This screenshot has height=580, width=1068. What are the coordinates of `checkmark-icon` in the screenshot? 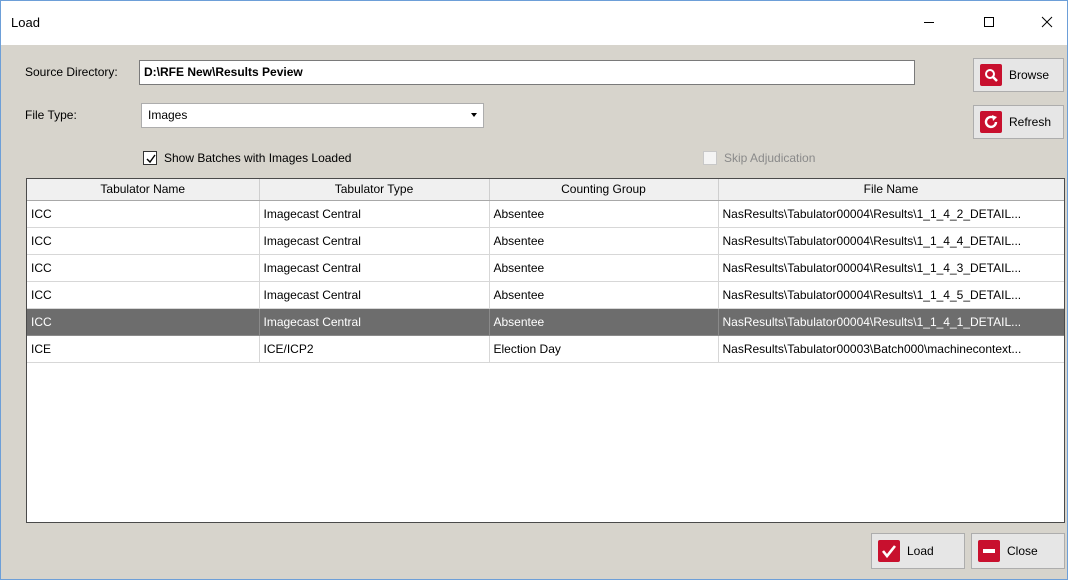 It's located at (889, 551).